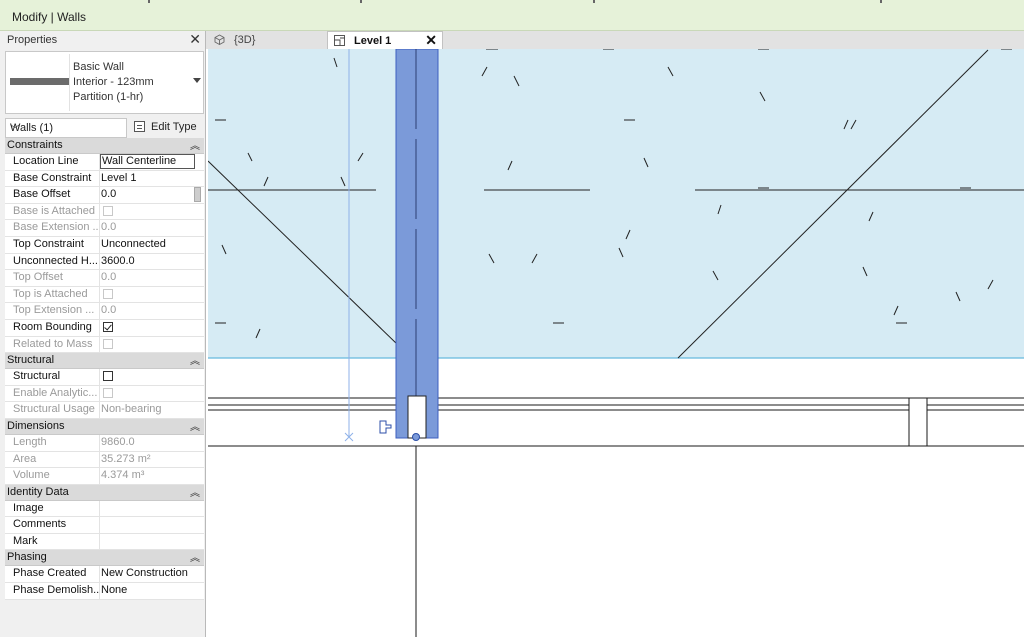 Image resolution: width=1024 pixels, height=637 pixels. I want to click on section-dimensions: Dimensions ︽, so click(104, 426).